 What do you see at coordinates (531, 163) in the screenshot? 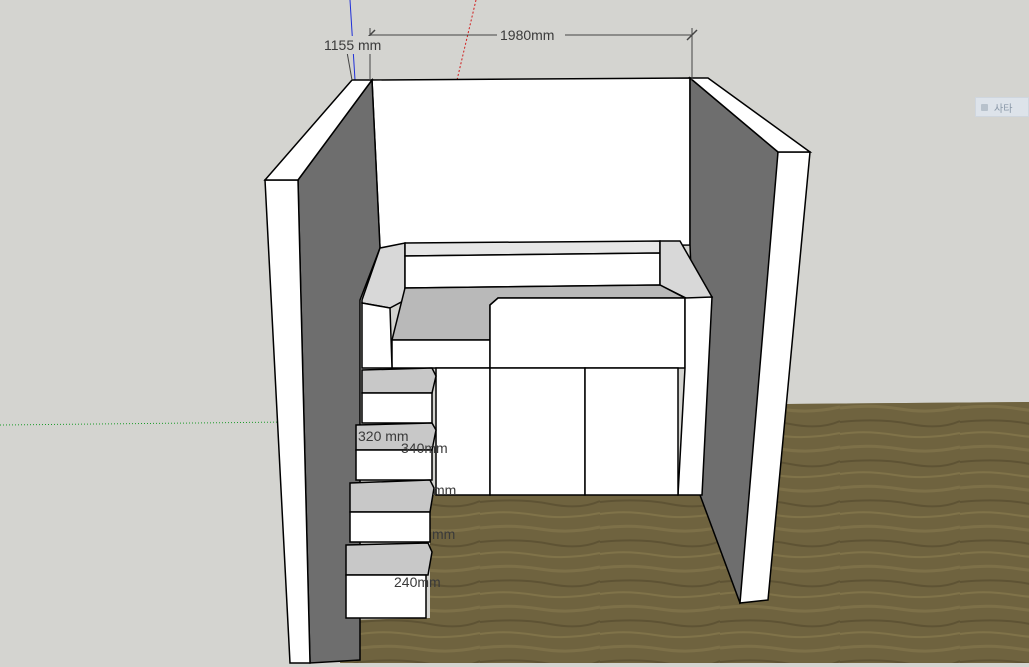
I see `back-wall` at bounding box center [531, 163].